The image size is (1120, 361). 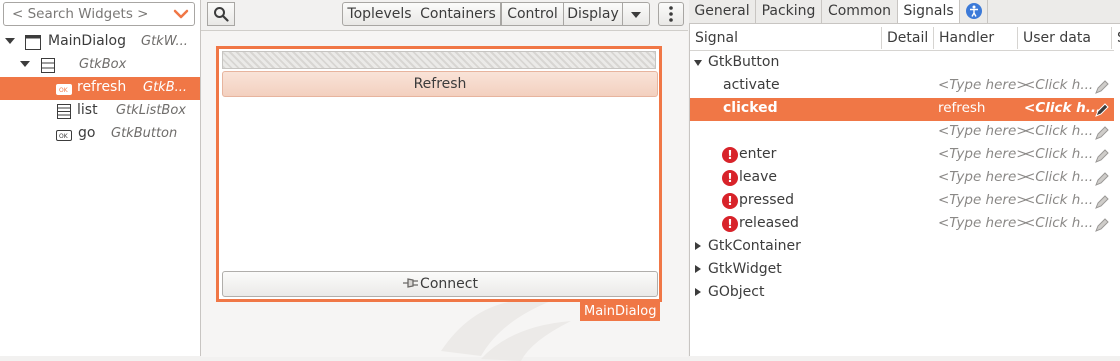 I want to click on more-palettes-button, so click(x=636, y=14).